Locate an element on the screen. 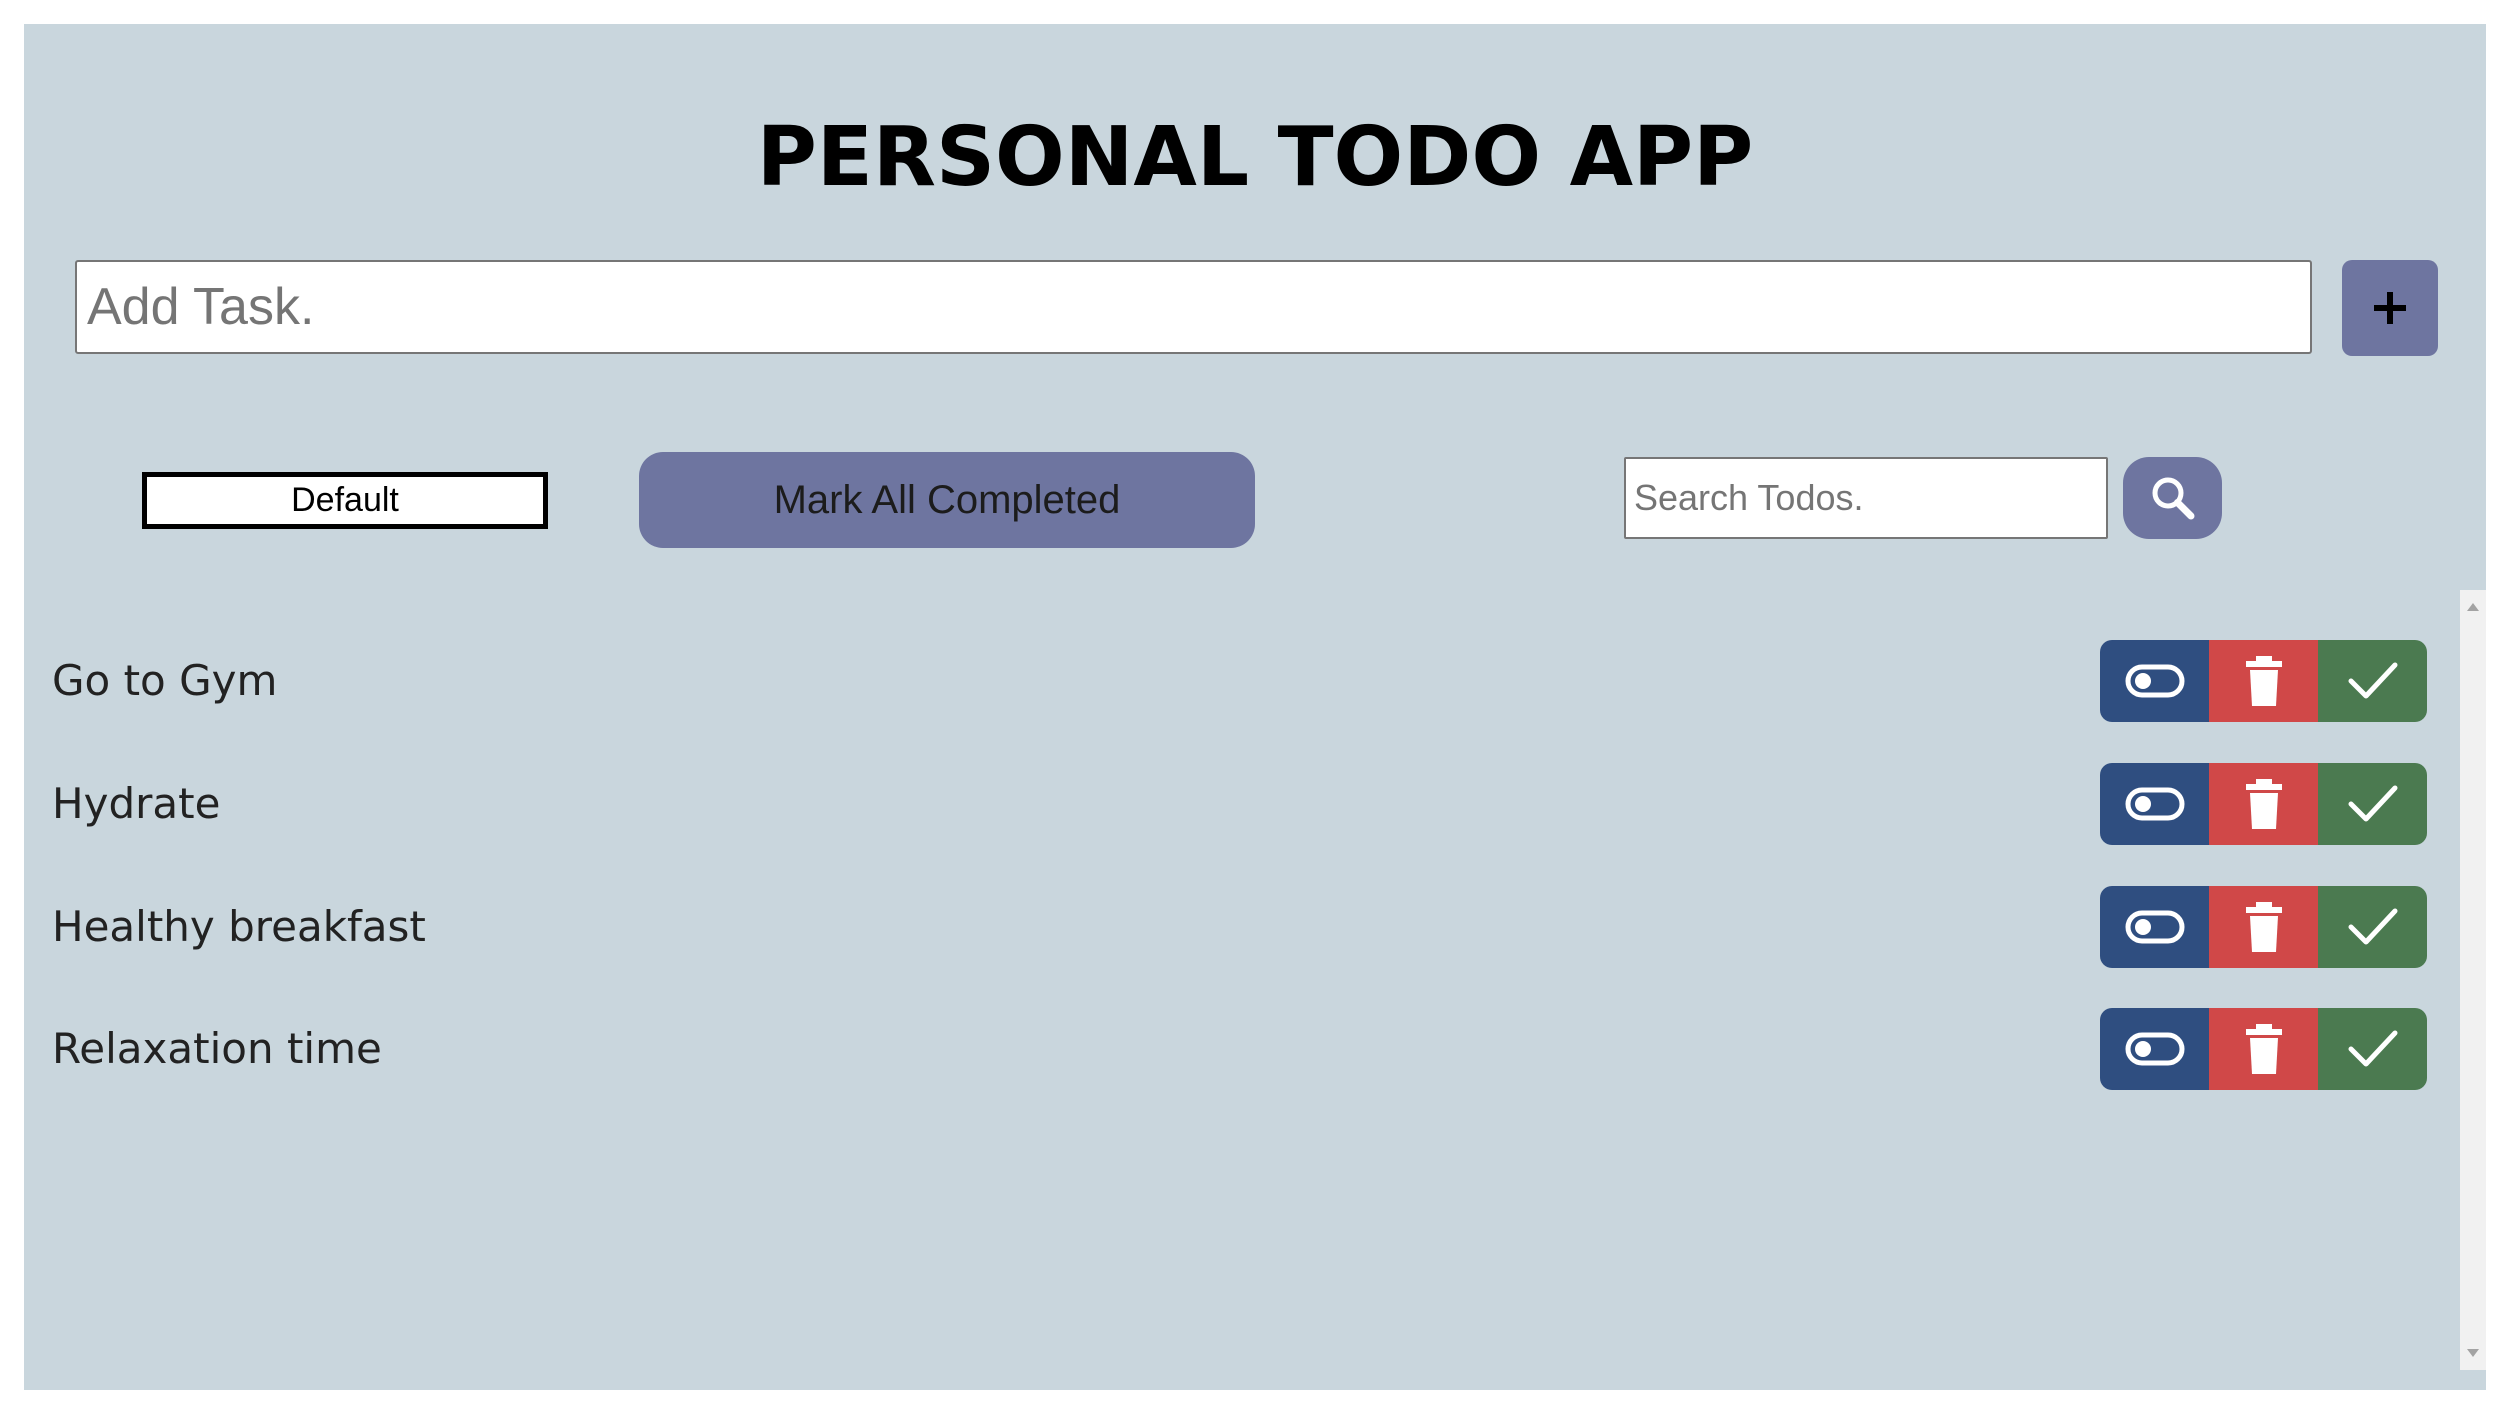 This screenshot has width=2510, height=1422. scroll-down-arrow-icon is located at coordinates (2473, 1353).